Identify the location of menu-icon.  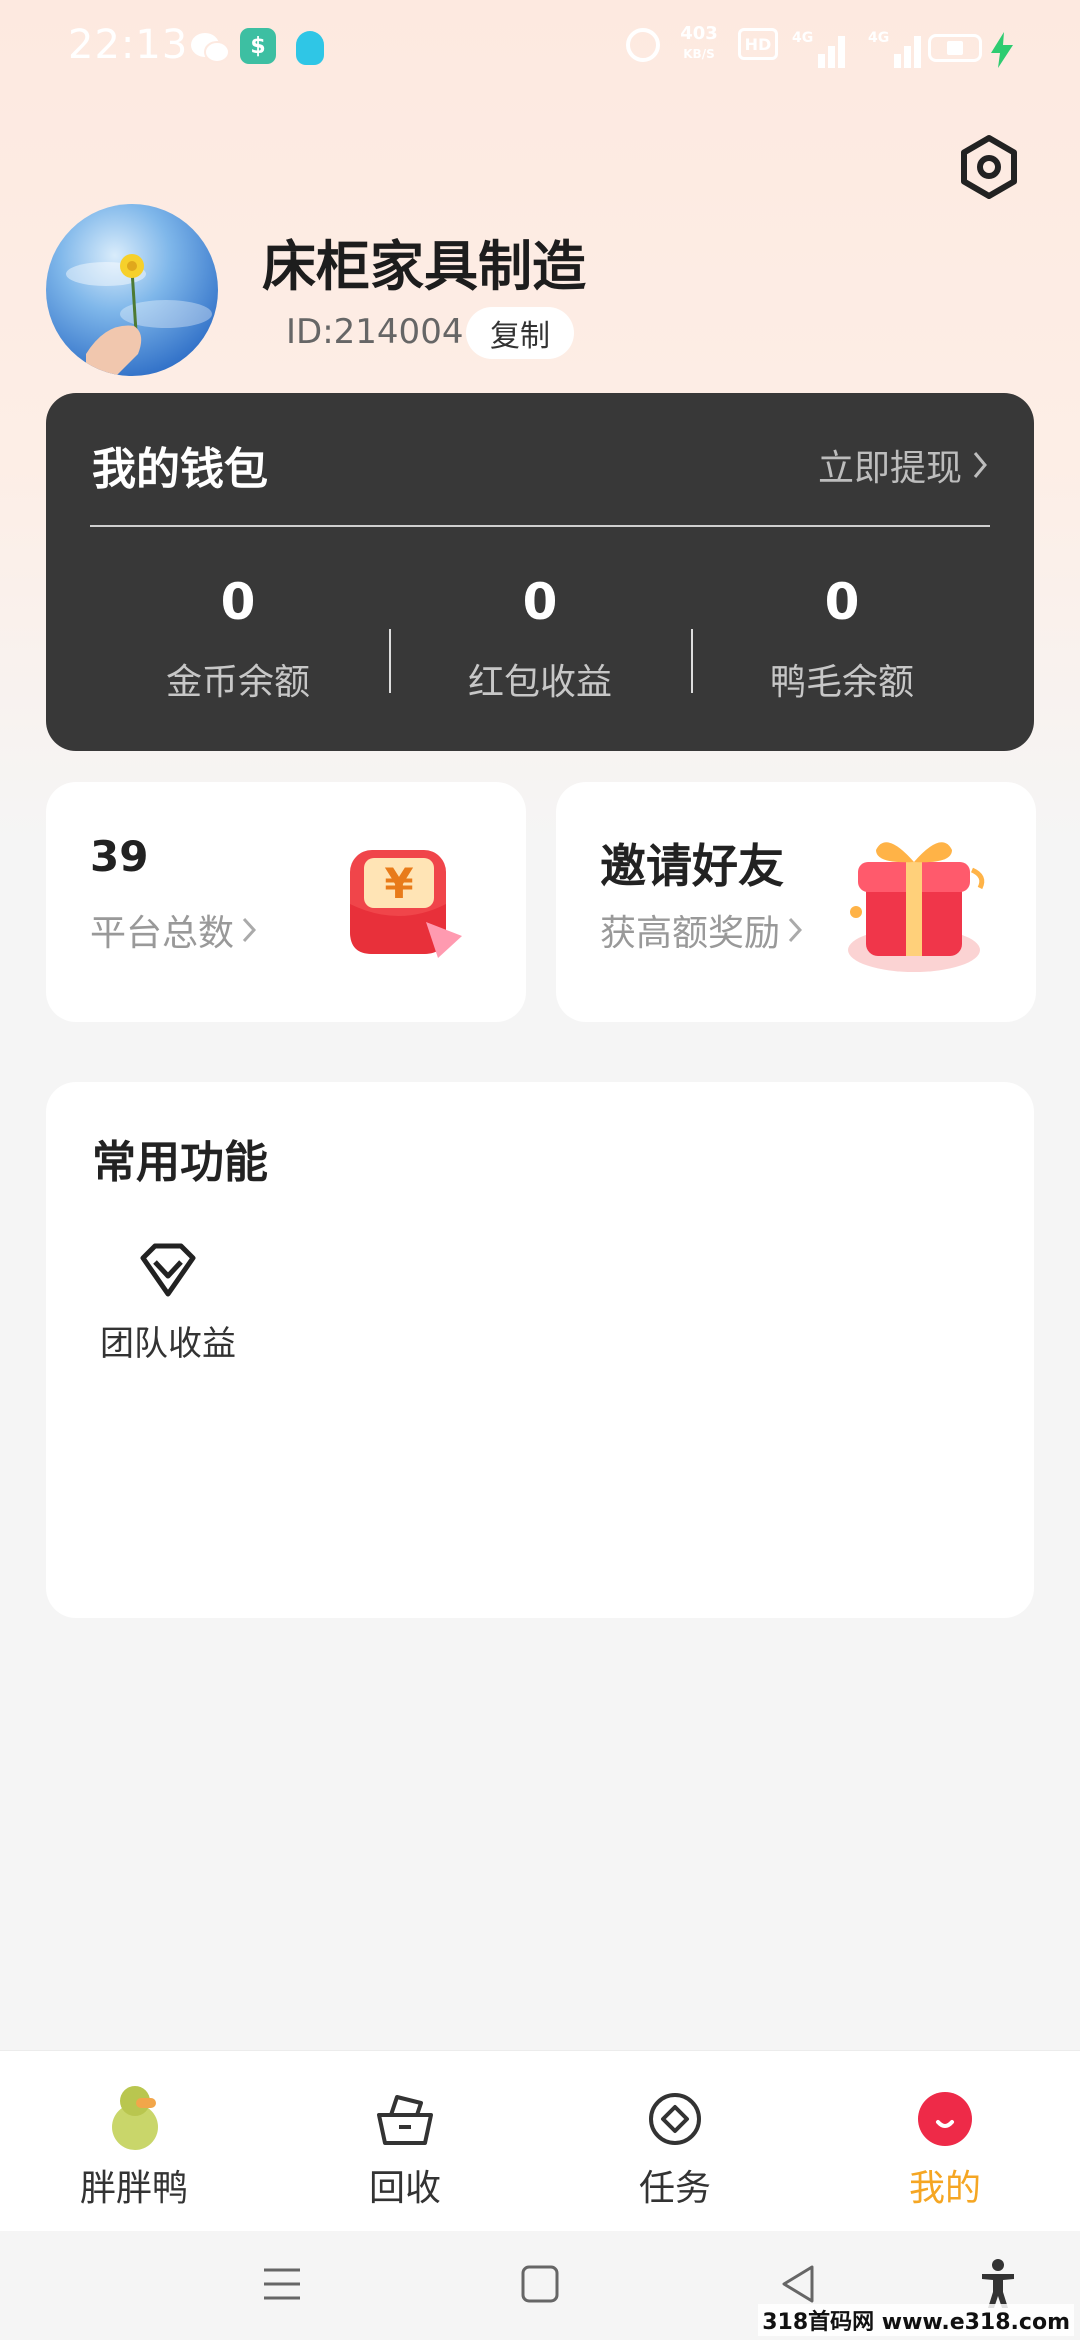
(282, 2284).